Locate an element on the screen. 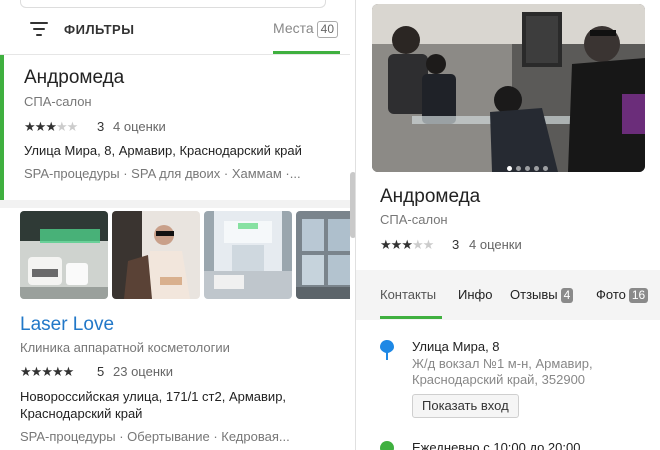  place-category: СПА-салон is located at coordinates (414, 219).